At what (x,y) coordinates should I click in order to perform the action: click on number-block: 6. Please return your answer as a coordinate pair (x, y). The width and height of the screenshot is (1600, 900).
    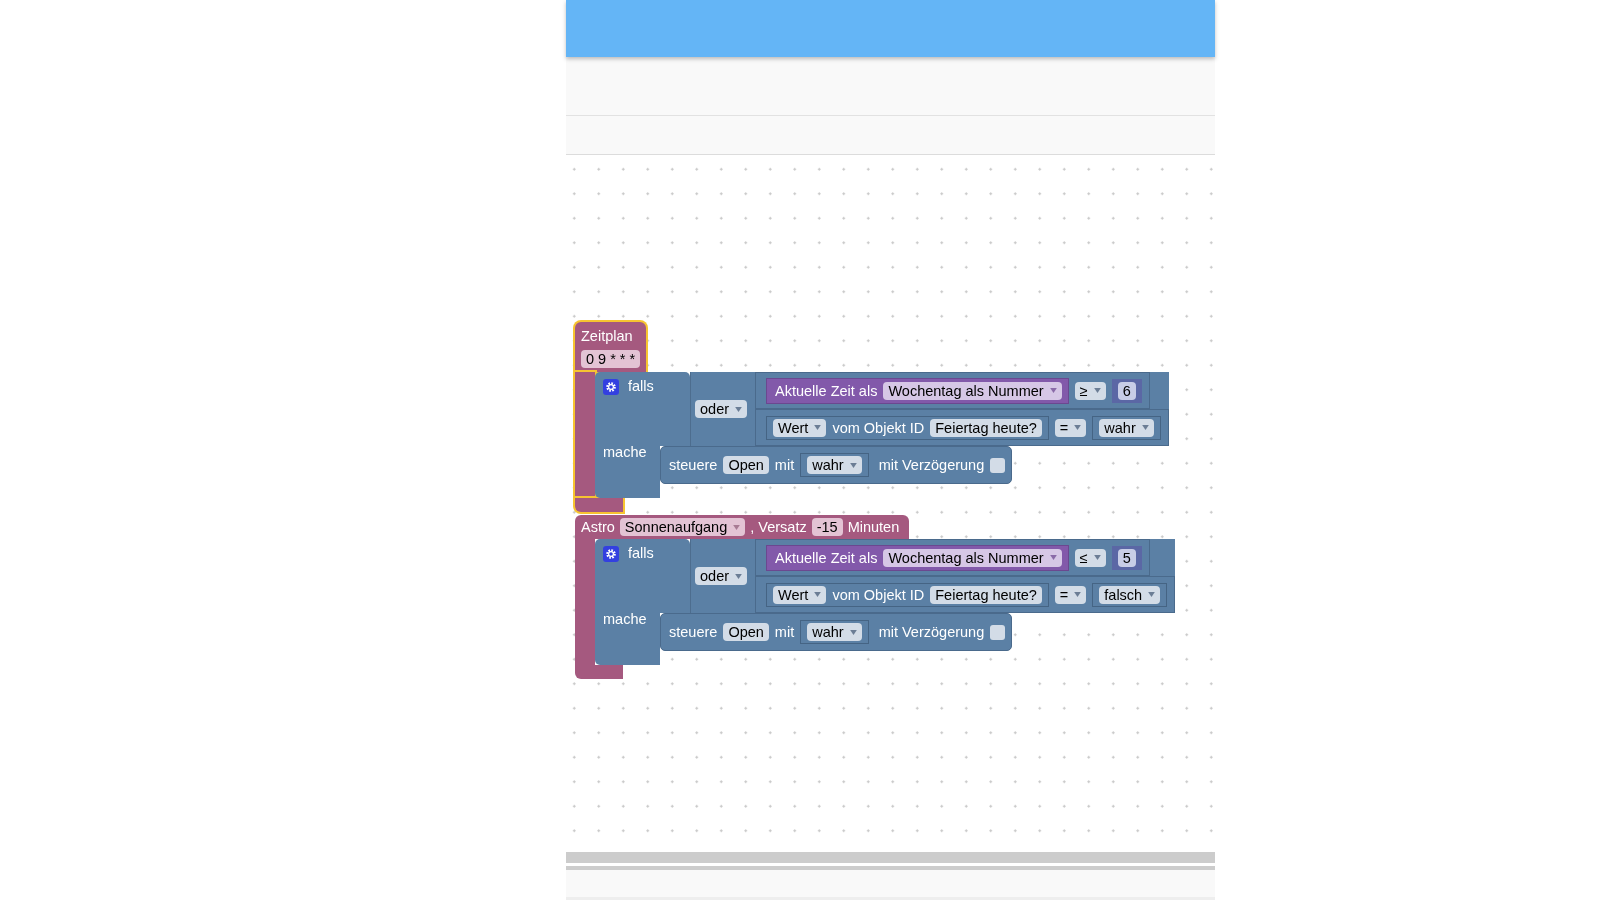
    Looking at the image, I should click on (1126, 390).